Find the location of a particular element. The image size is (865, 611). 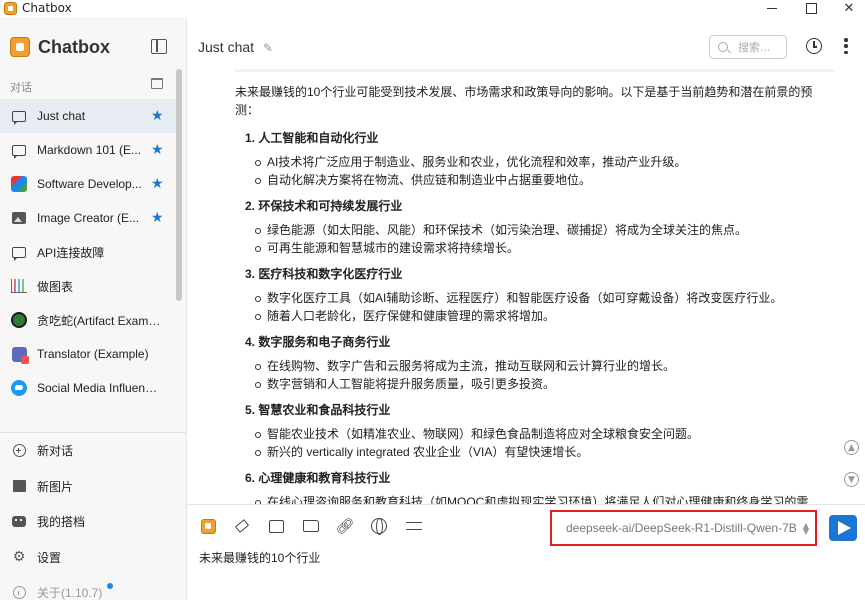

chart-avatar-icon is located at coordinates (19, 286).